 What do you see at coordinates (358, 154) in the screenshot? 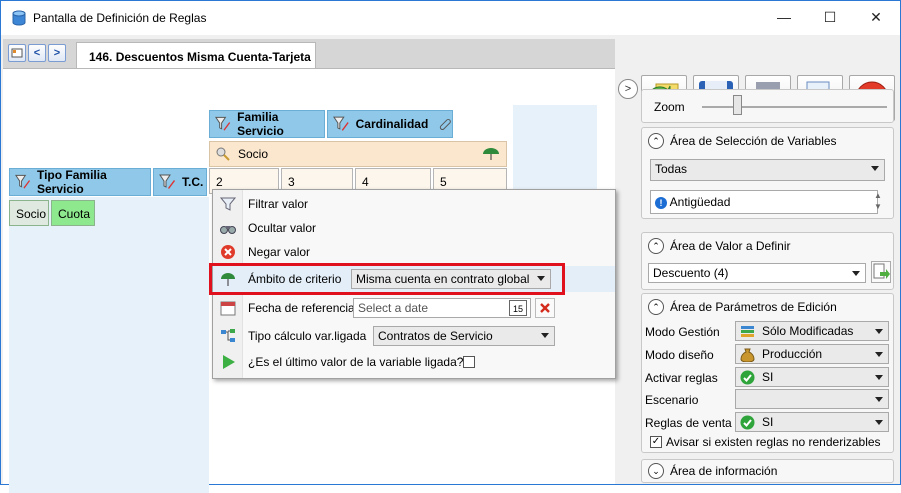
I see `socio-row: Socio` at bounding box center [358, 154].